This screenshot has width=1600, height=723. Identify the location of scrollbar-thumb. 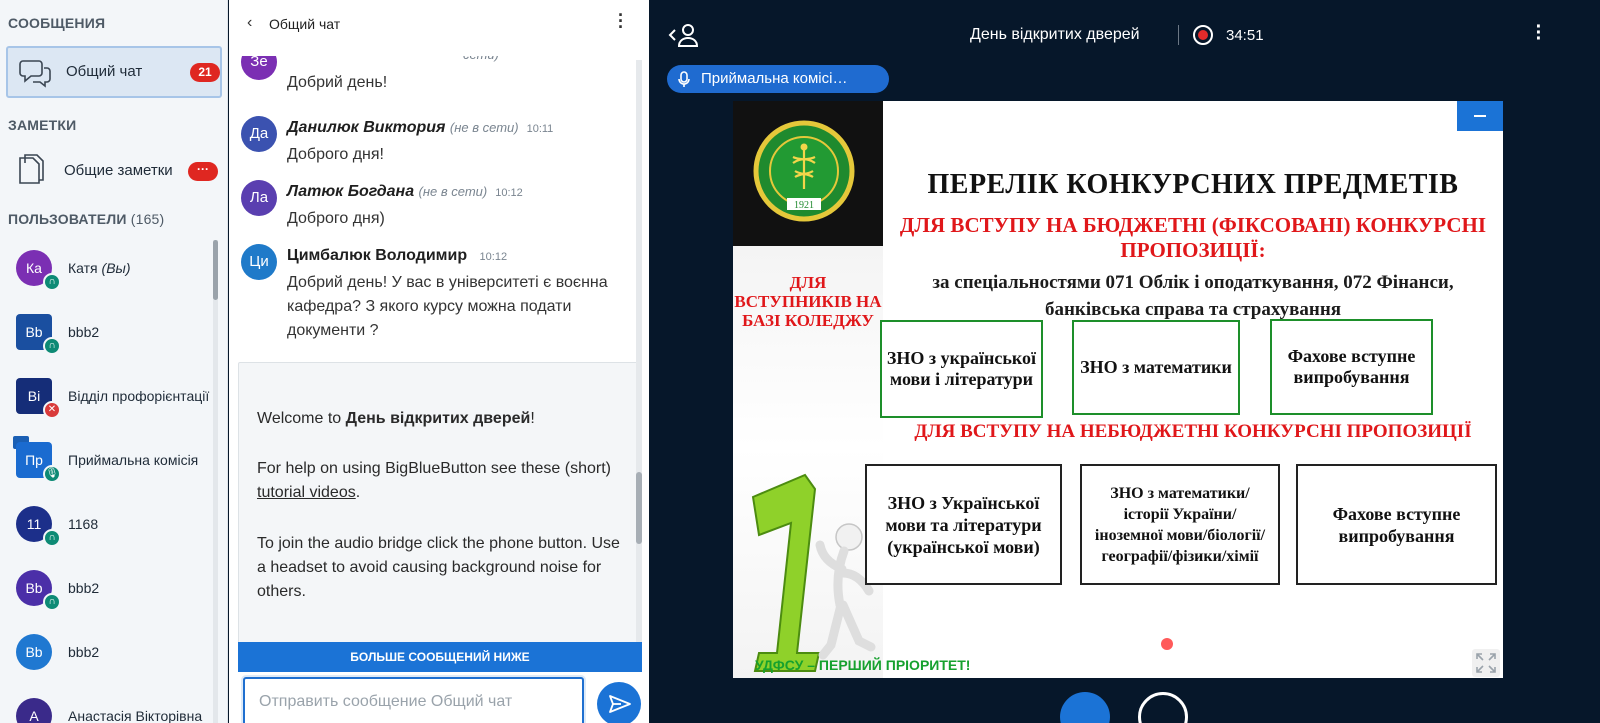
(215, 270).